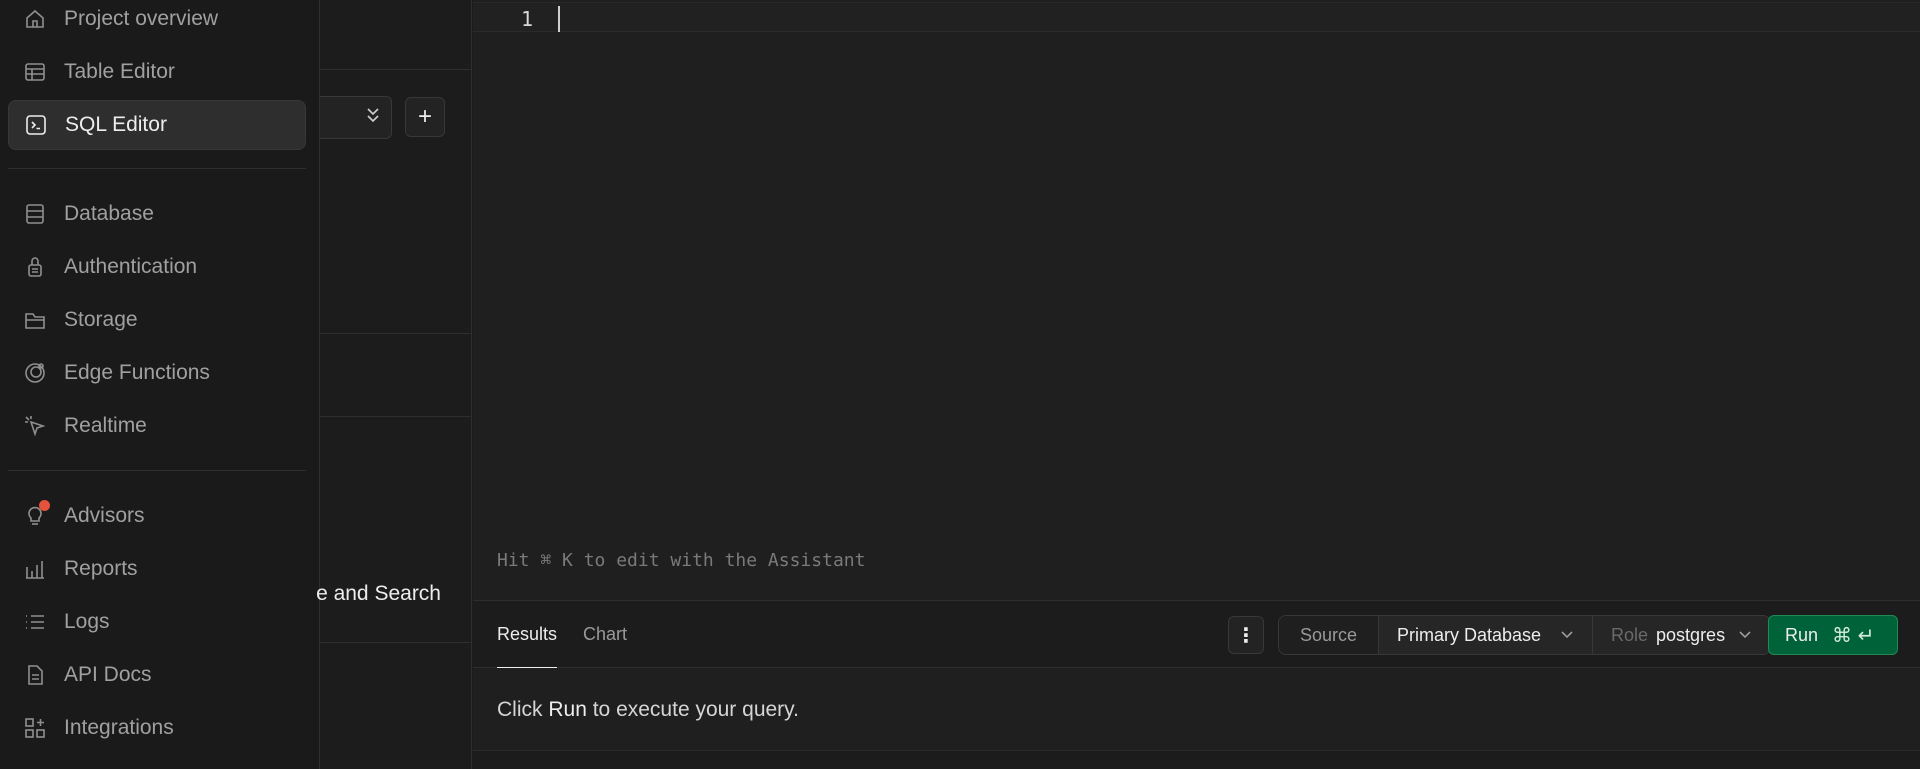 The image size is (1920, 769). I want to click on nav-item-sql-editor: SQL Editor, so click(157, 125).